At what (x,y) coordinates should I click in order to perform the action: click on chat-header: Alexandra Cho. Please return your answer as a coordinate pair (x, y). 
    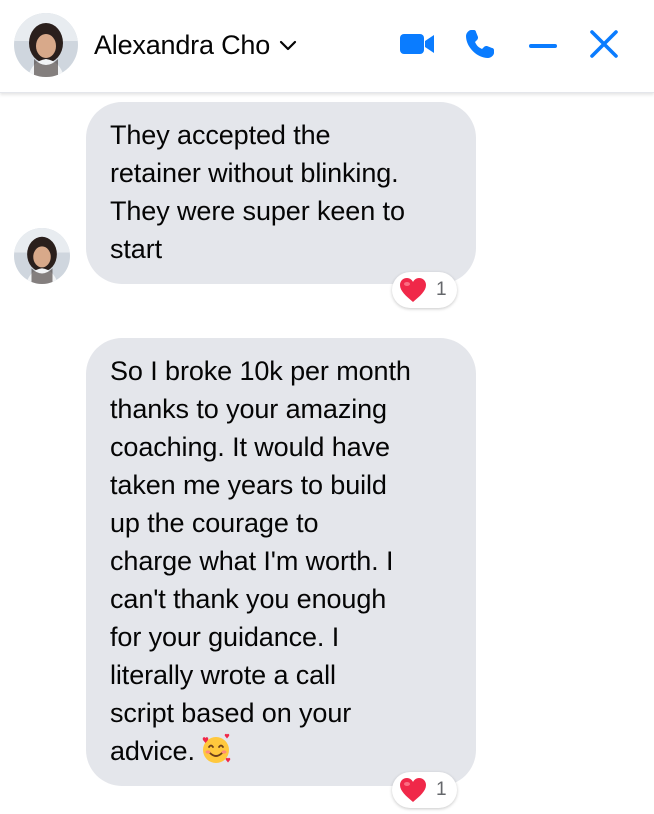
    Looking at the image, I should click on (327, 46).